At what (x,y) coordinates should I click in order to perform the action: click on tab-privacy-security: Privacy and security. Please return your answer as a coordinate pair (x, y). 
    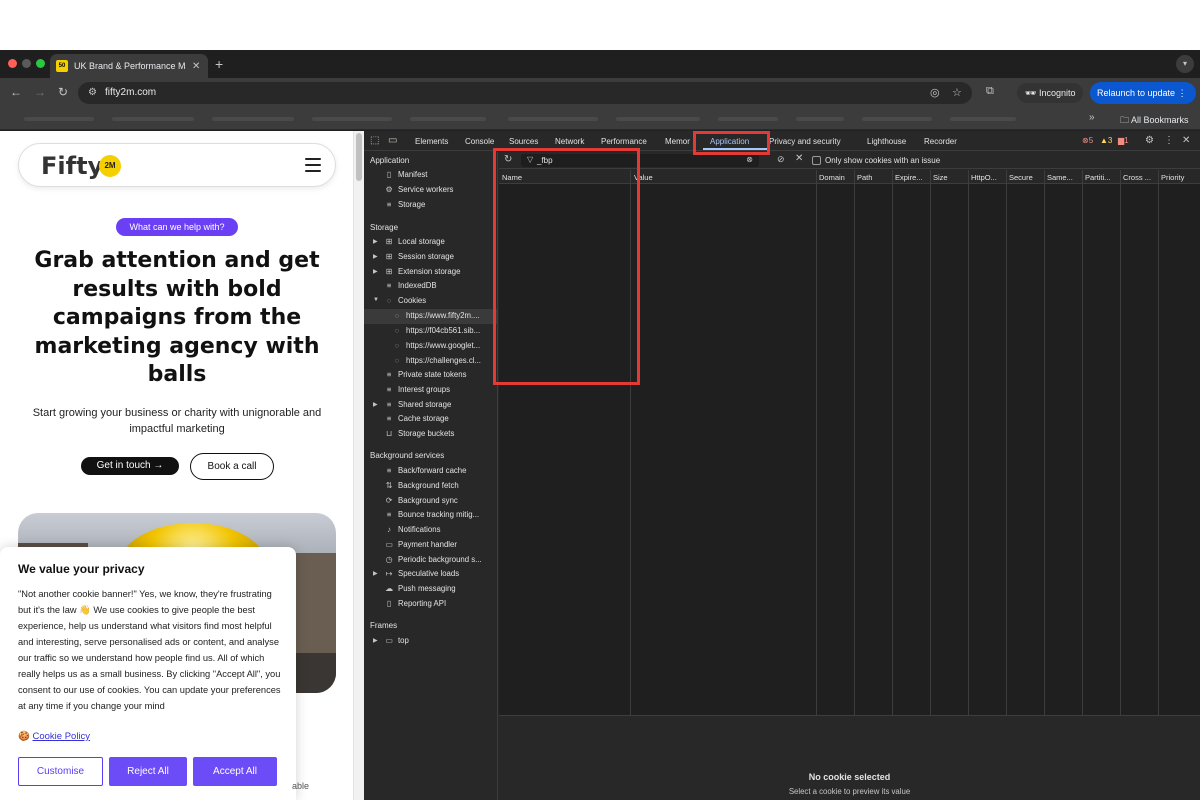
    Looking at the image, I should click on (805, 141).